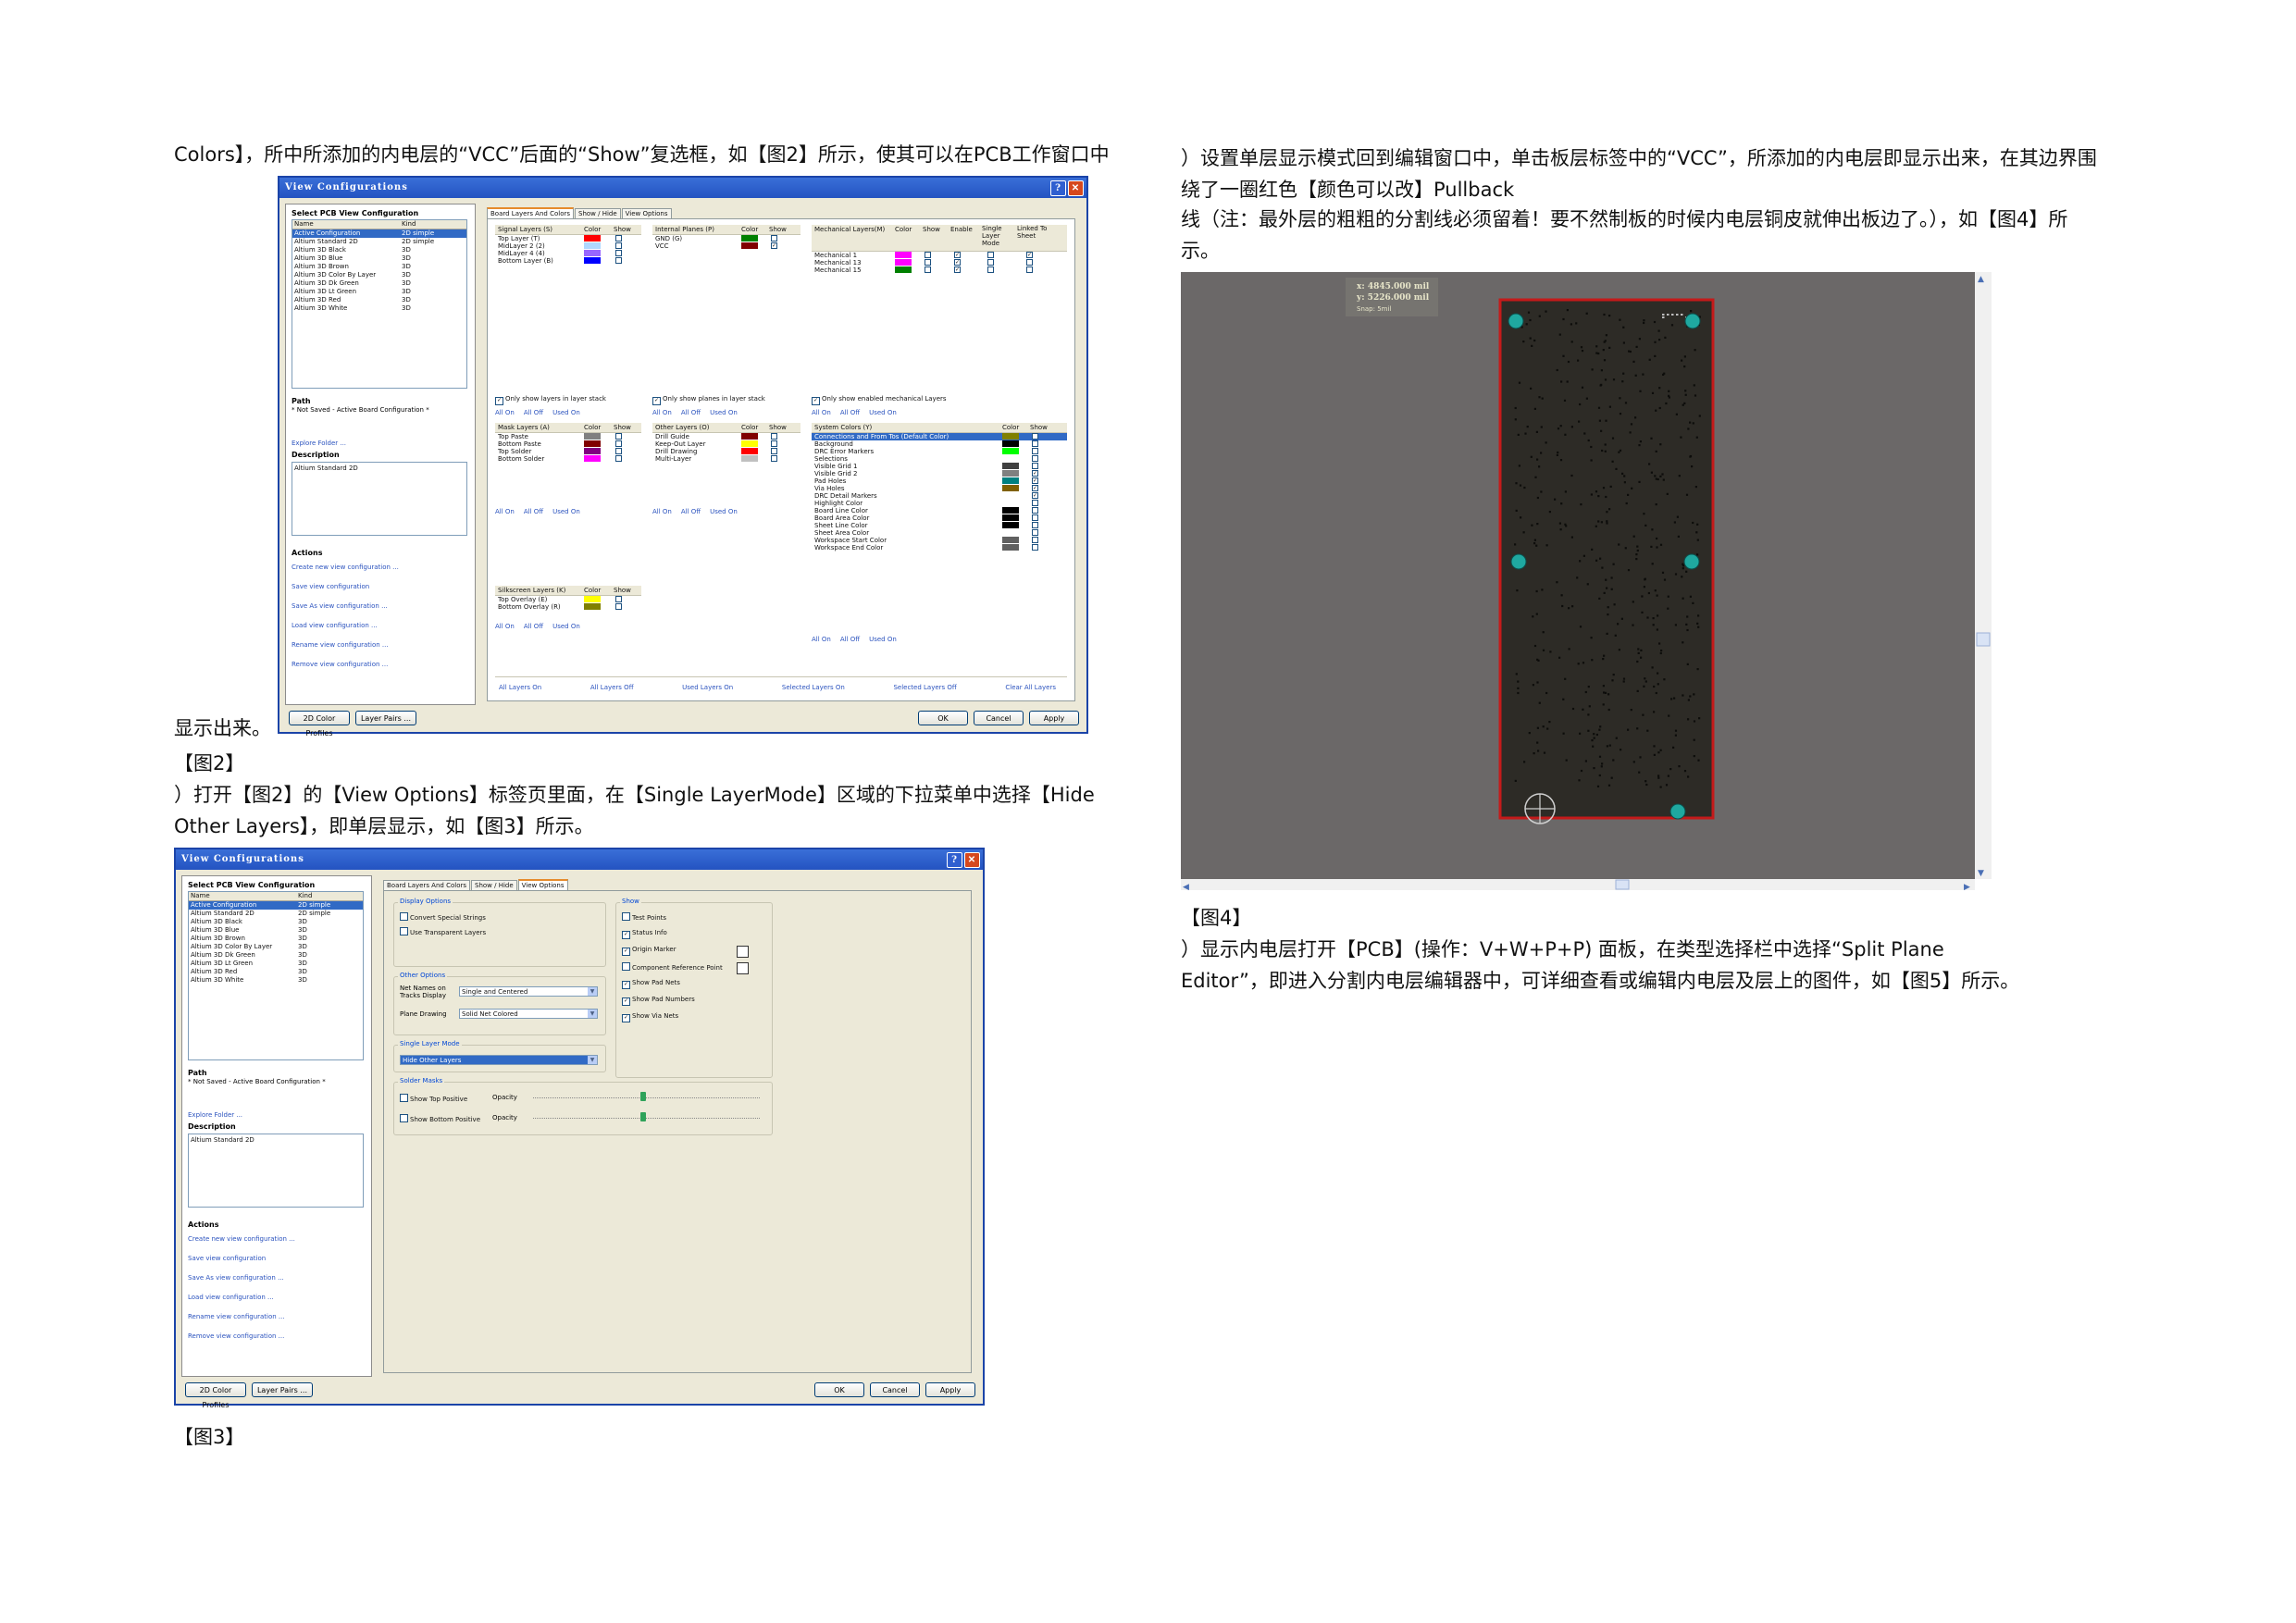 The height and width of the screenshot is (1623, 2296). What do you see at coordinates (940, 459) in the screenshot?
I see `layer-row: Selections` at bounding box center [940, 459].